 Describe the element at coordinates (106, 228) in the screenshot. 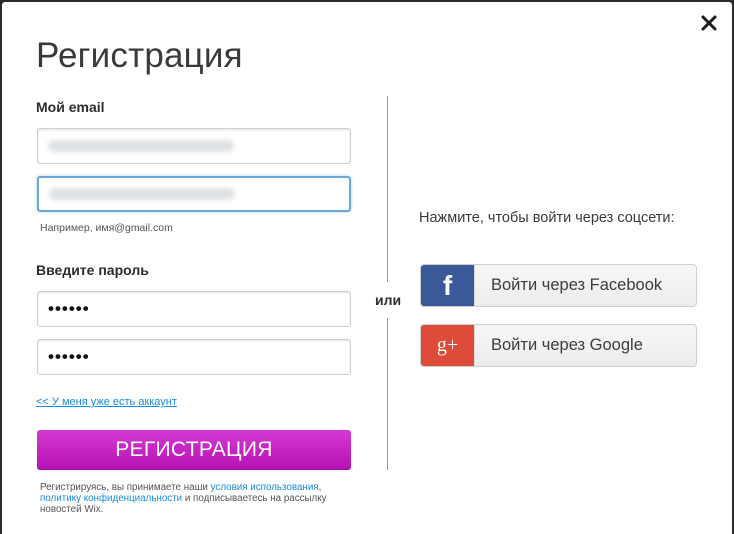

I see `email-hint: Например, имя@gmail.com` at that location.